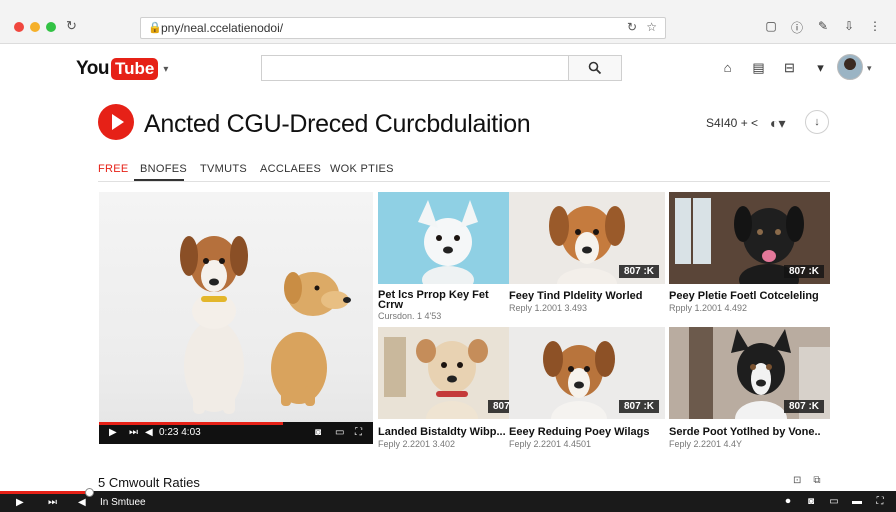 This screenshot has width=896, height=512. Describe the element at coordinates (410, 316) in the screenshot. I see `video-meta: Cursdon. 1 4'53` at that location.